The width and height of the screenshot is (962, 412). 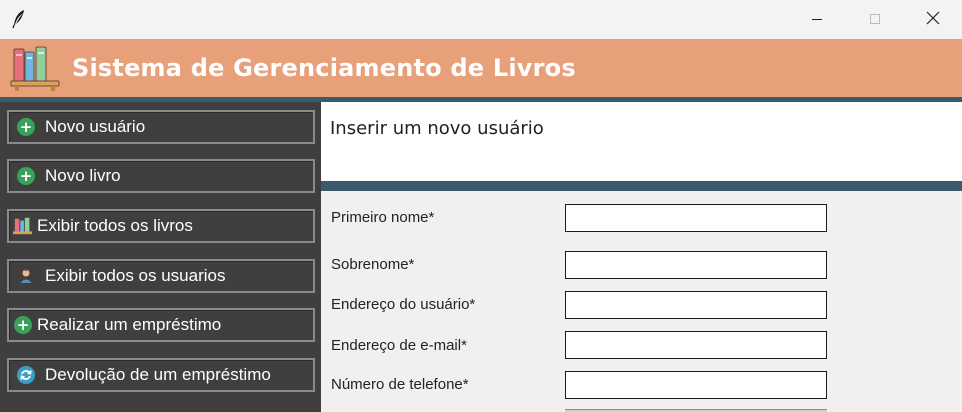 I want to click on address-field, so click(x=696, y=305).